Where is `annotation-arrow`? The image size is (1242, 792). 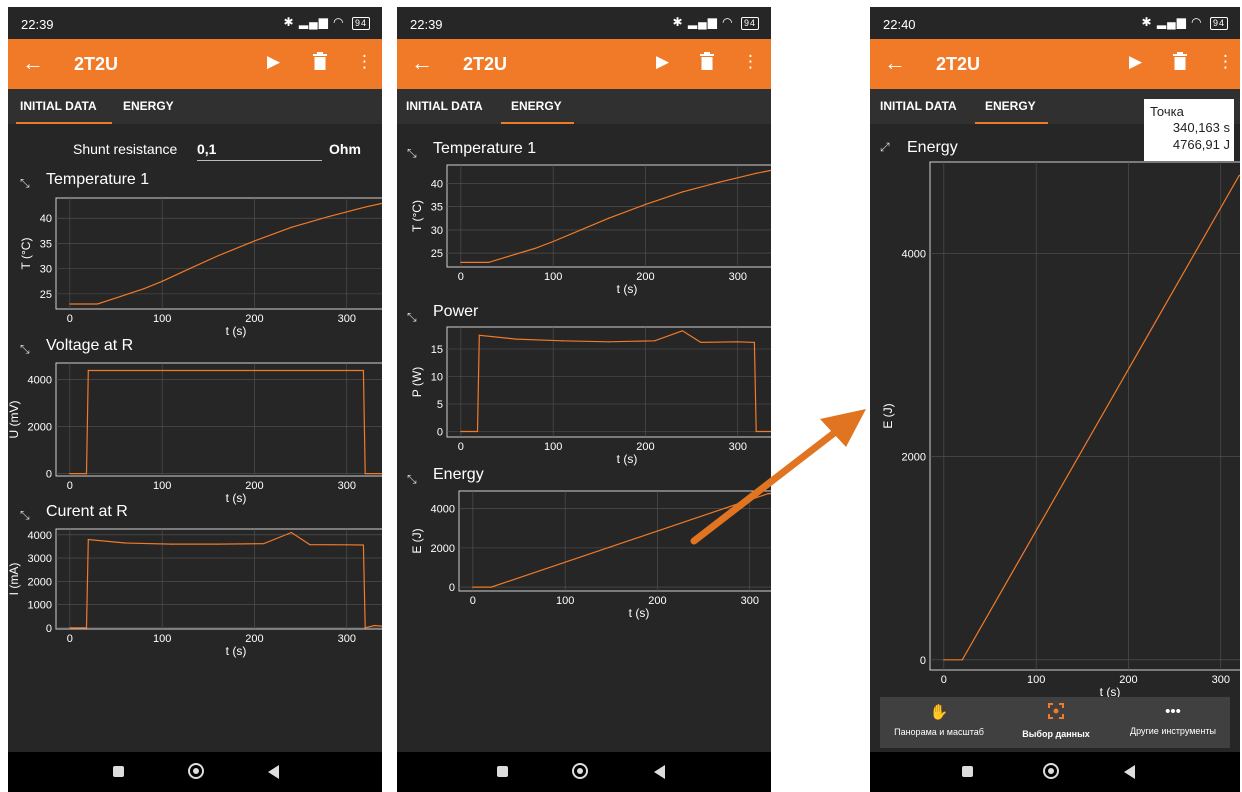
annotation-arrow is located at coordinates (778, 477).